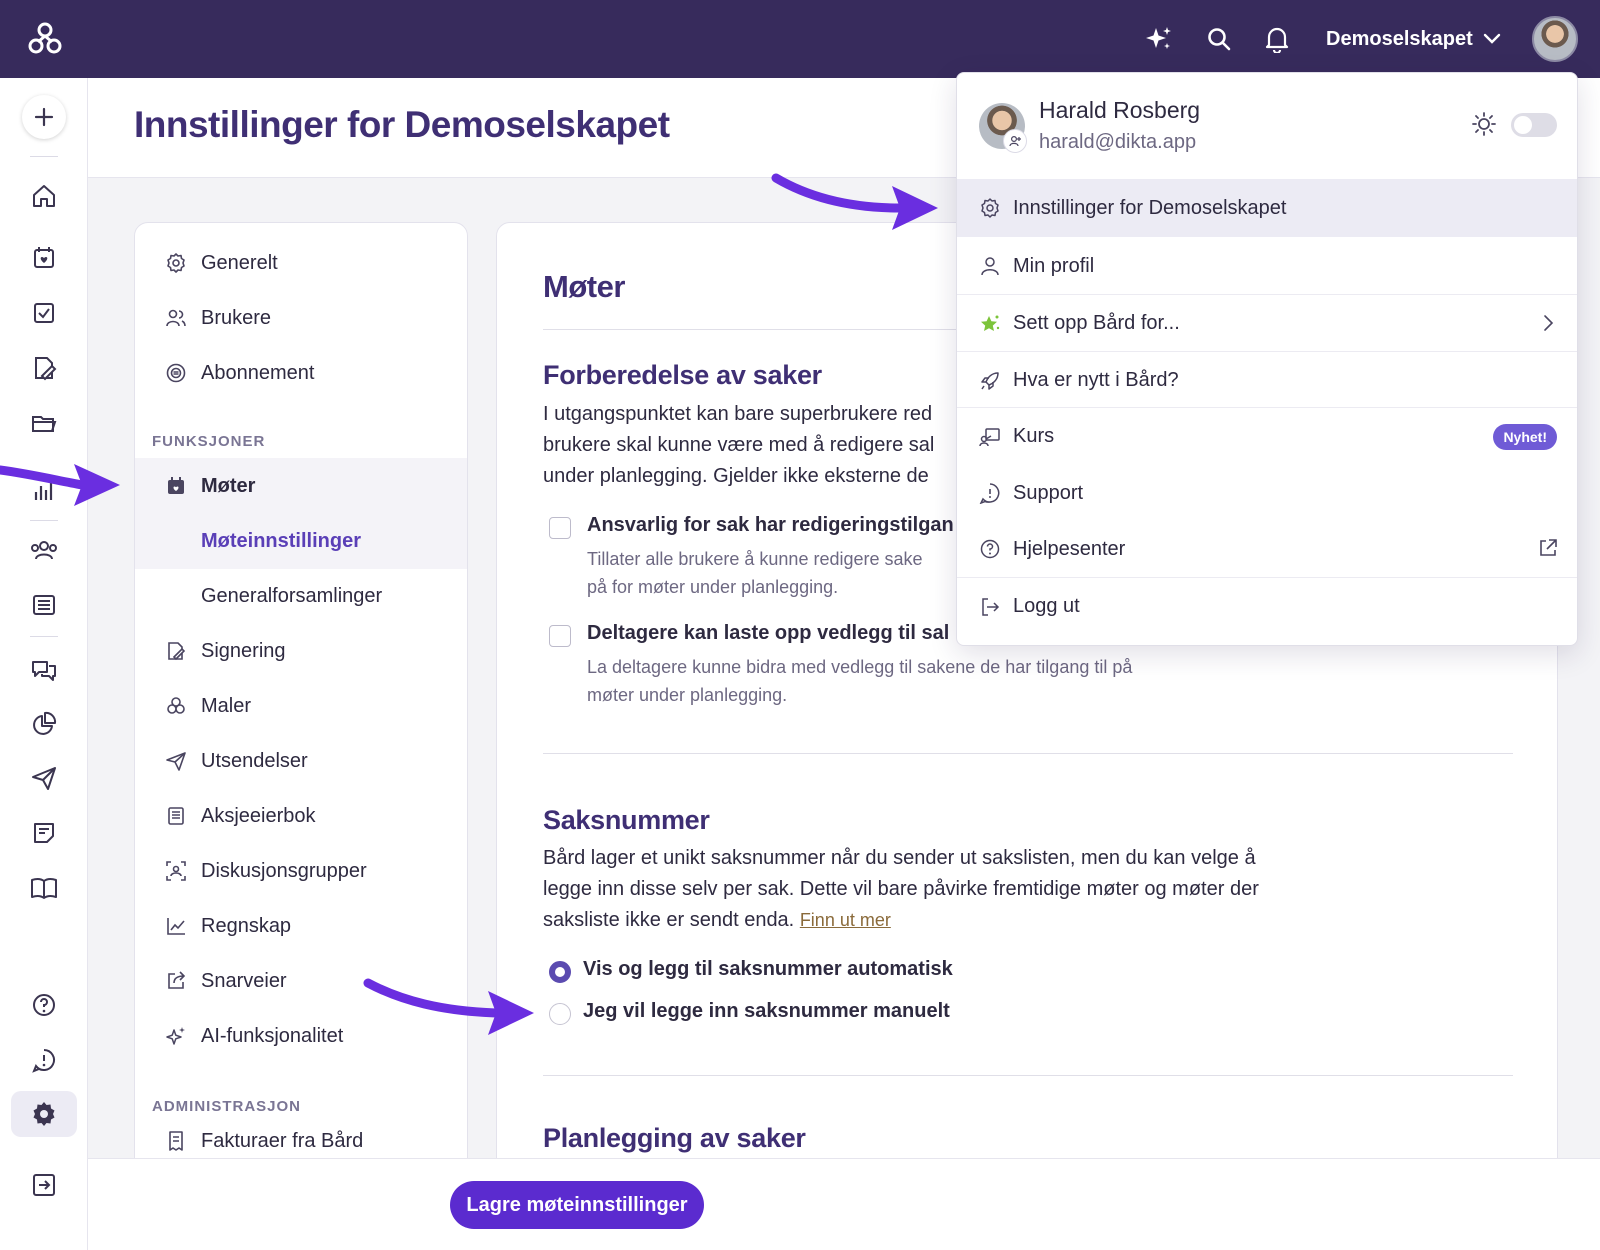  I want to click on pie-chart-icon, so click(44, 724).